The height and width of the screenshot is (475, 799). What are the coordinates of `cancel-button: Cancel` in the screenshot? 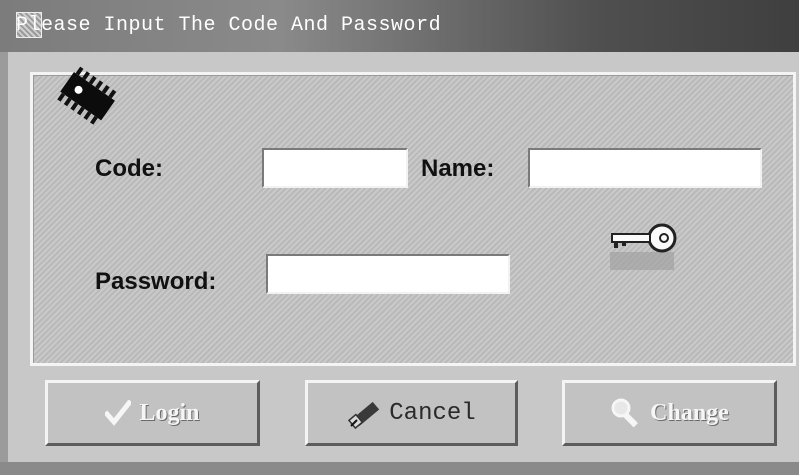 It's located at (411, 413).